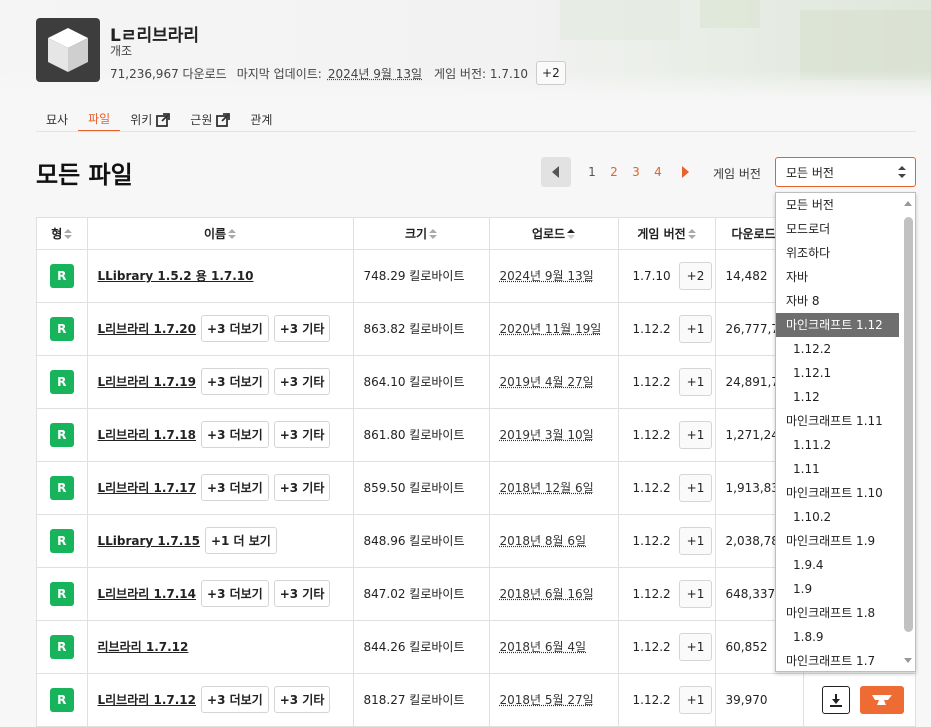 This screenshot has height=727, width=931. Describe the element at coordinates (686, 172) in the screenshot. I see `next-page-button` at that location.